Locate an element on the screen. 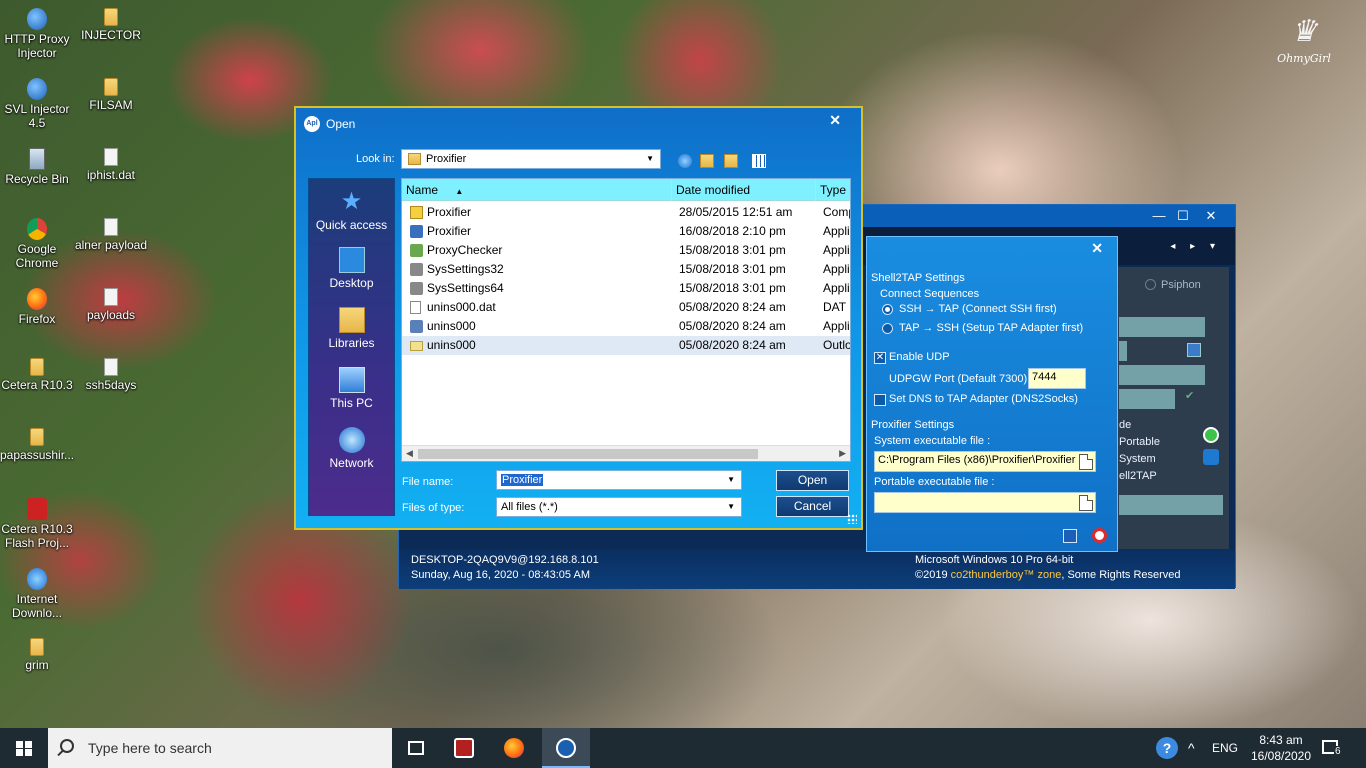  file-row: SysSettings64 15/08/2018 3:01 pm Appli is located at coordinates (626, 288).